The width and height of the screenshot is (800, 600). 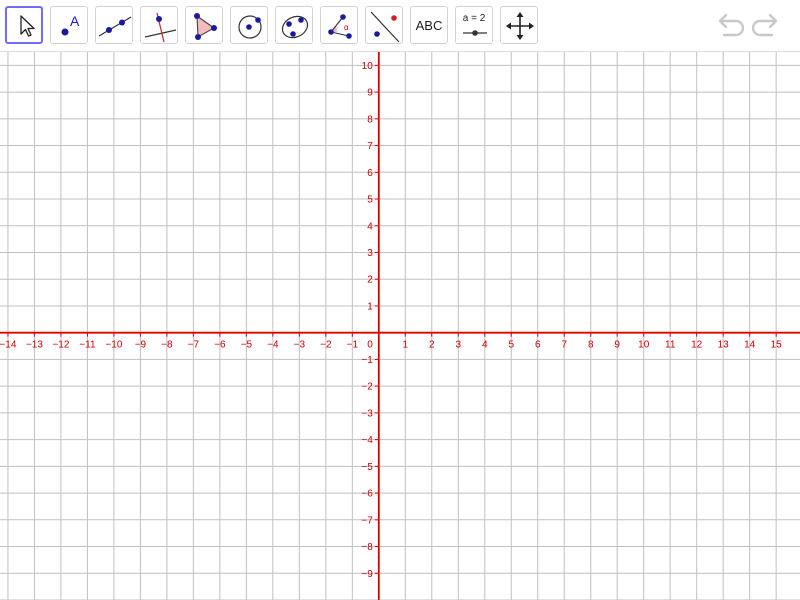 I want to click on x-tick-label: 1, so click(x=406, y=345).